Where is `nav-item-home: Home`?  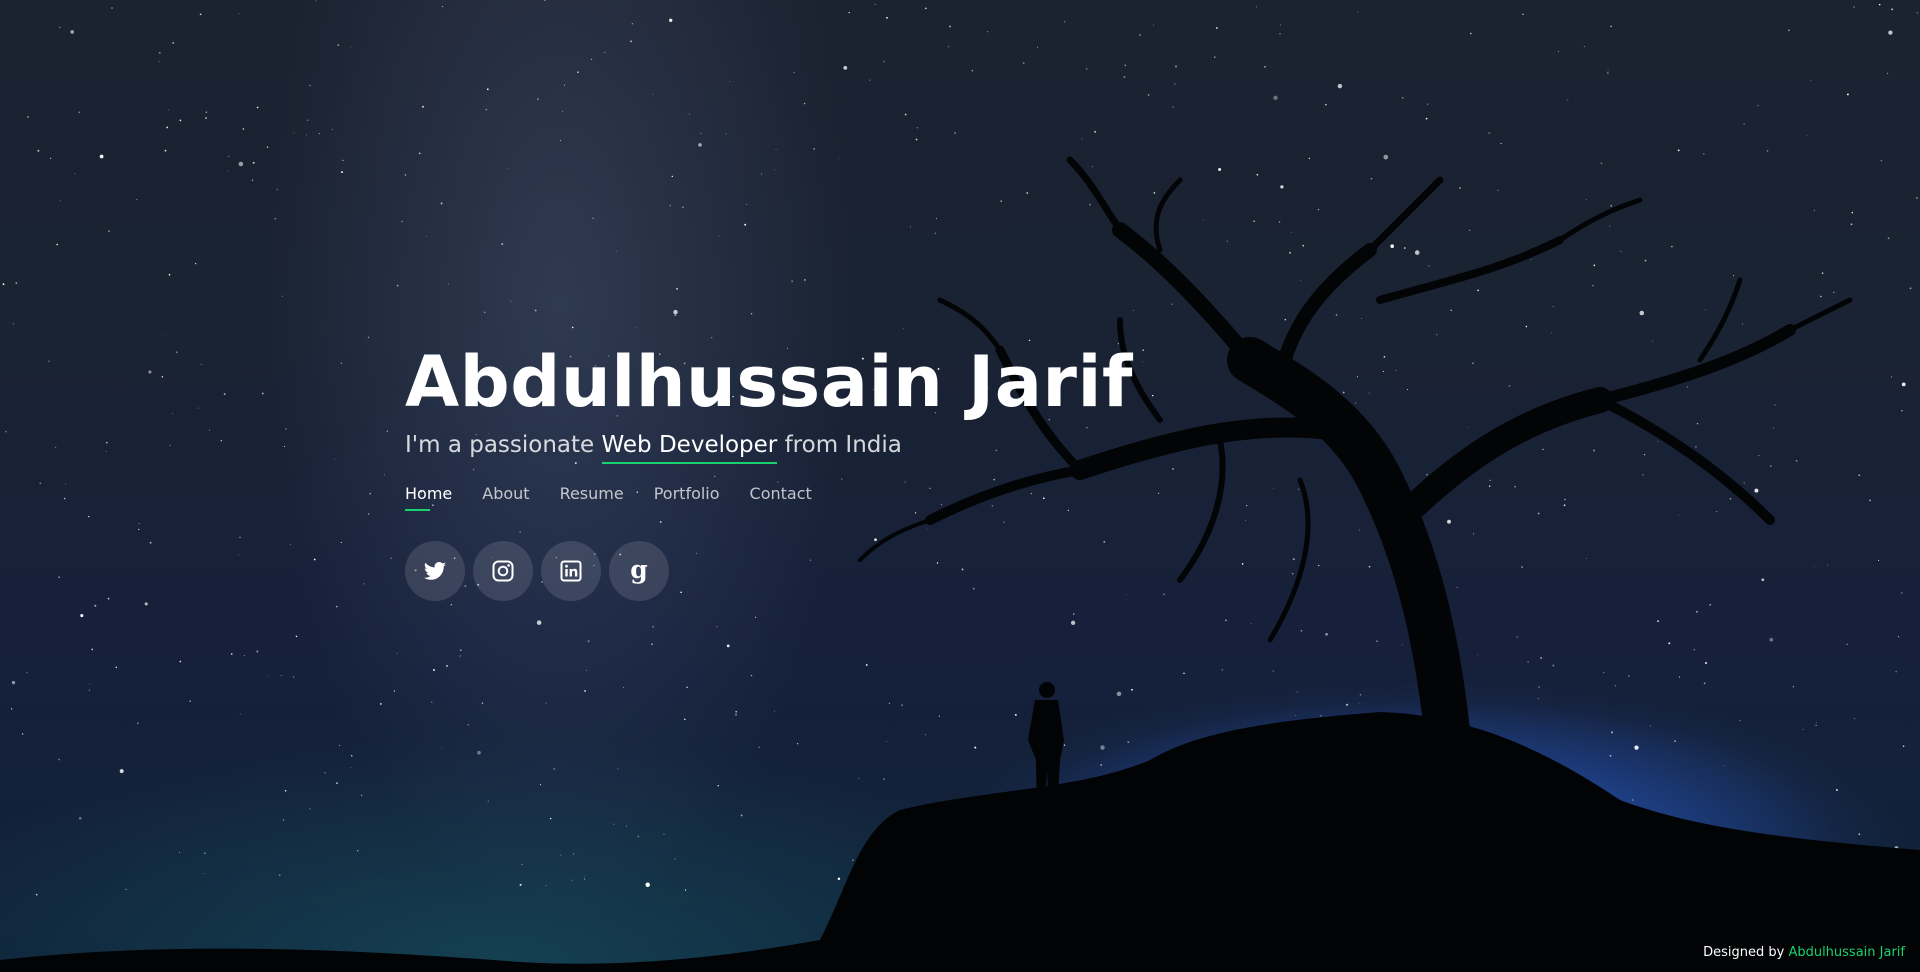
nav-item-home: Home is located at coordinates (428, 497).